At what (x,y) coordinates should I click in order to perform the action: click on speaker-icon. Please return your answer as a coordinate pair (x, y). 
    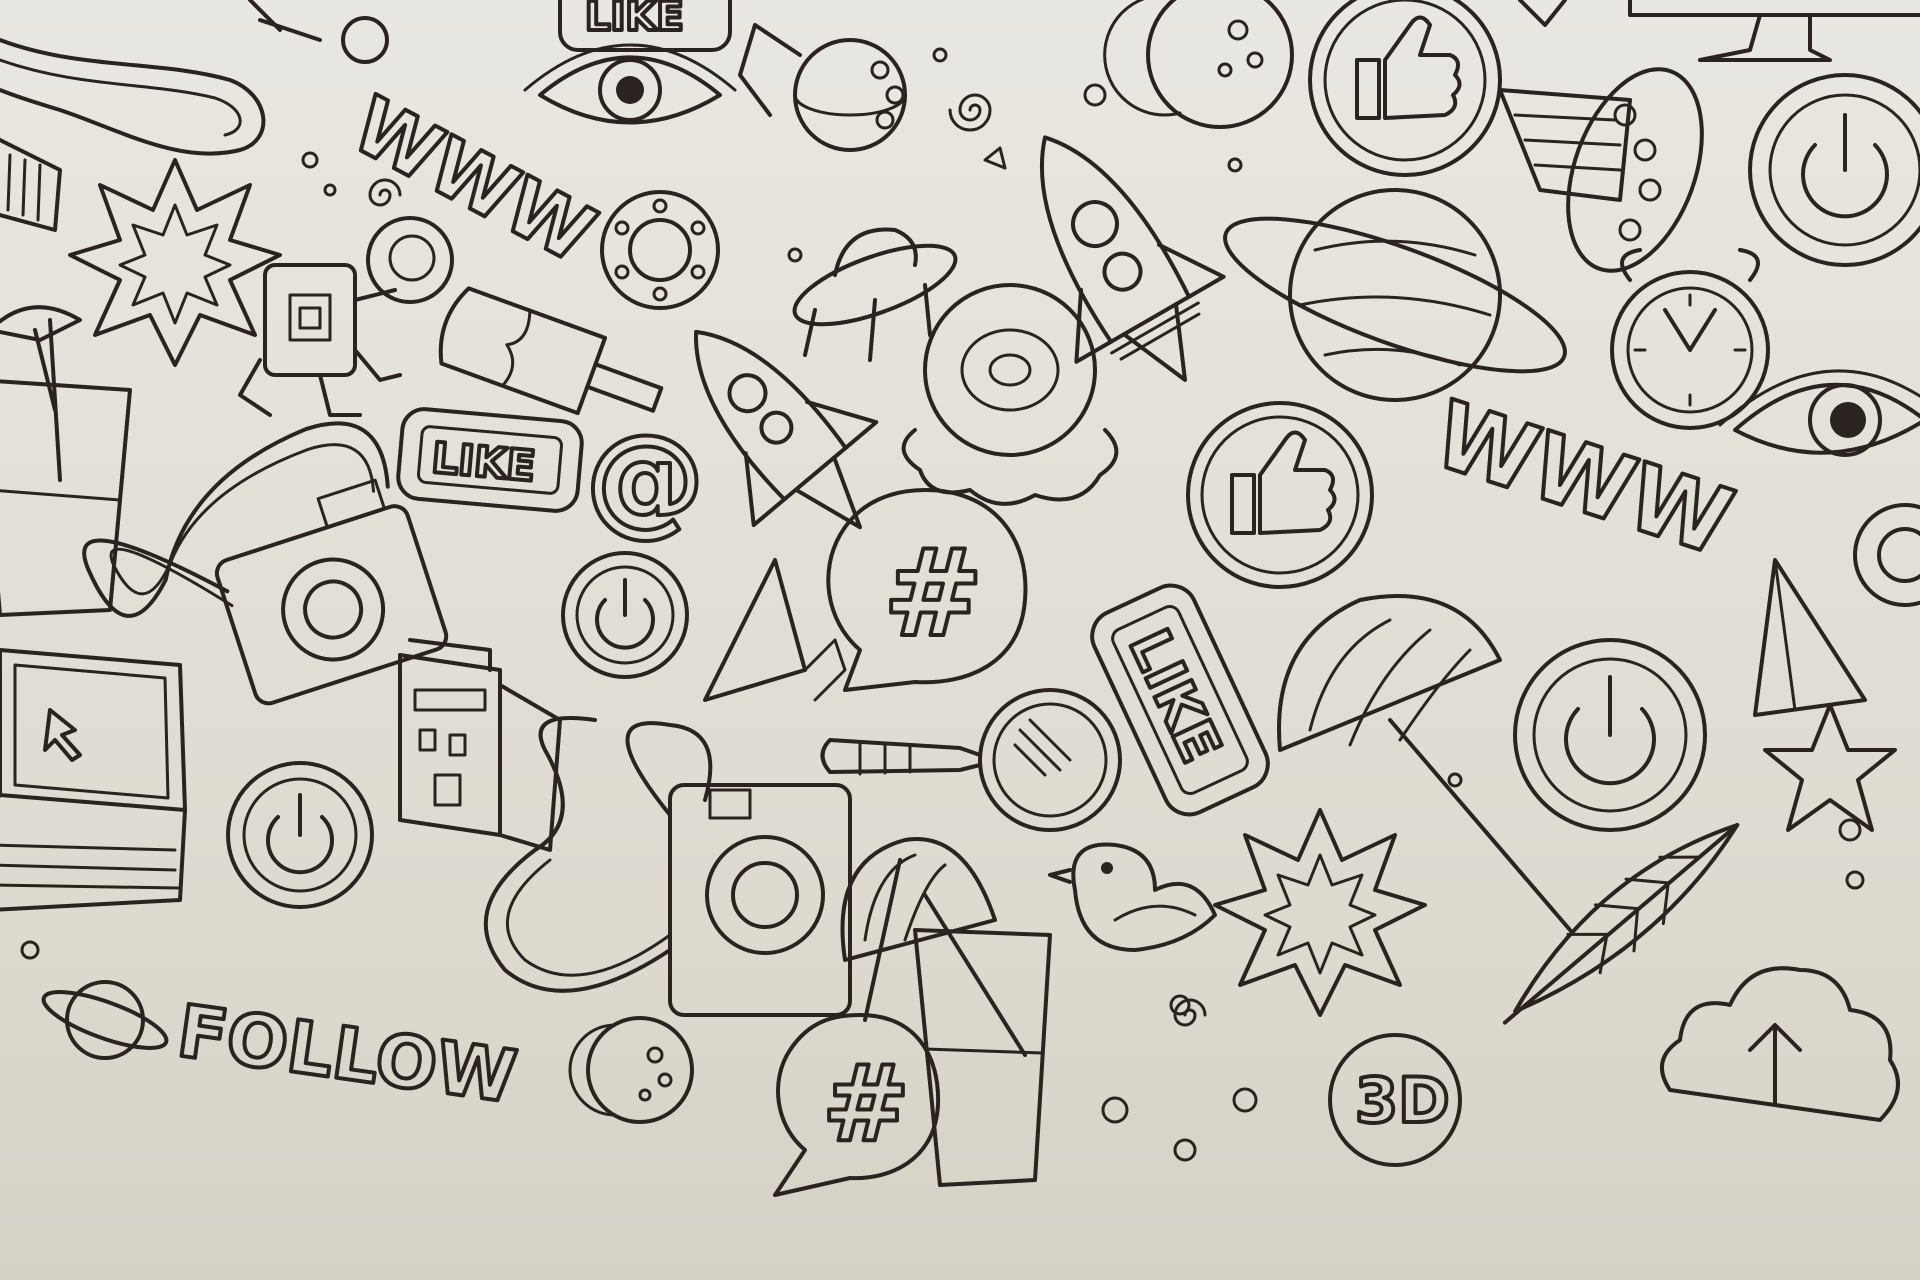
    Looking at the image, I should click on (775, 630).